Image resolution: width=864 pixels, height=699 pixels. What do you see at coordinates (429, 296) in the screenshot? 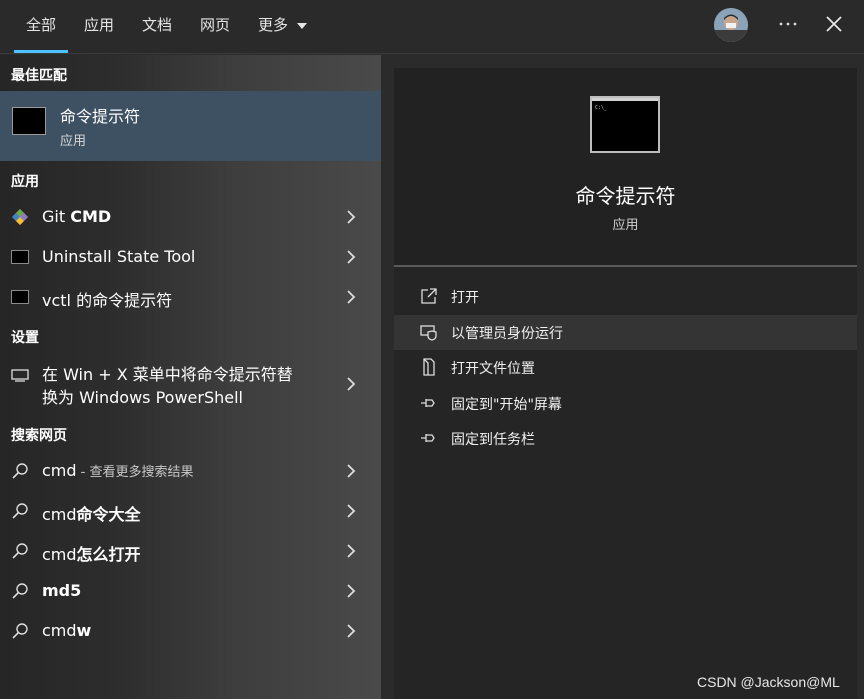
I see `open-icon` at bounding box center [429, 296].